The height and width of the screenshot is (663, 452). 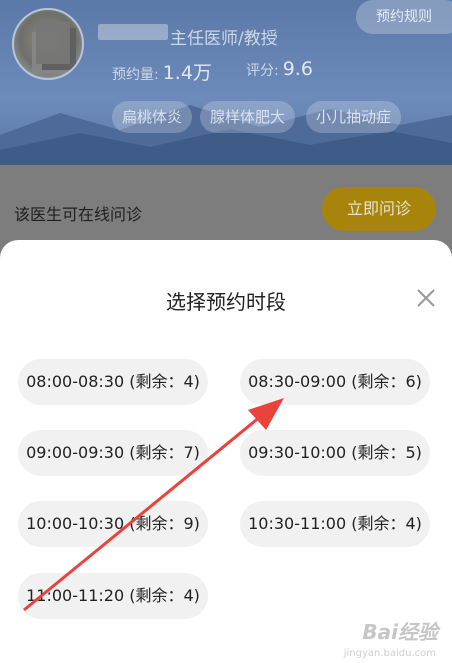 What do you see at coordinates (426, 298) in the screenshot?
I see `close-icon` at bounding box center [426, 298].